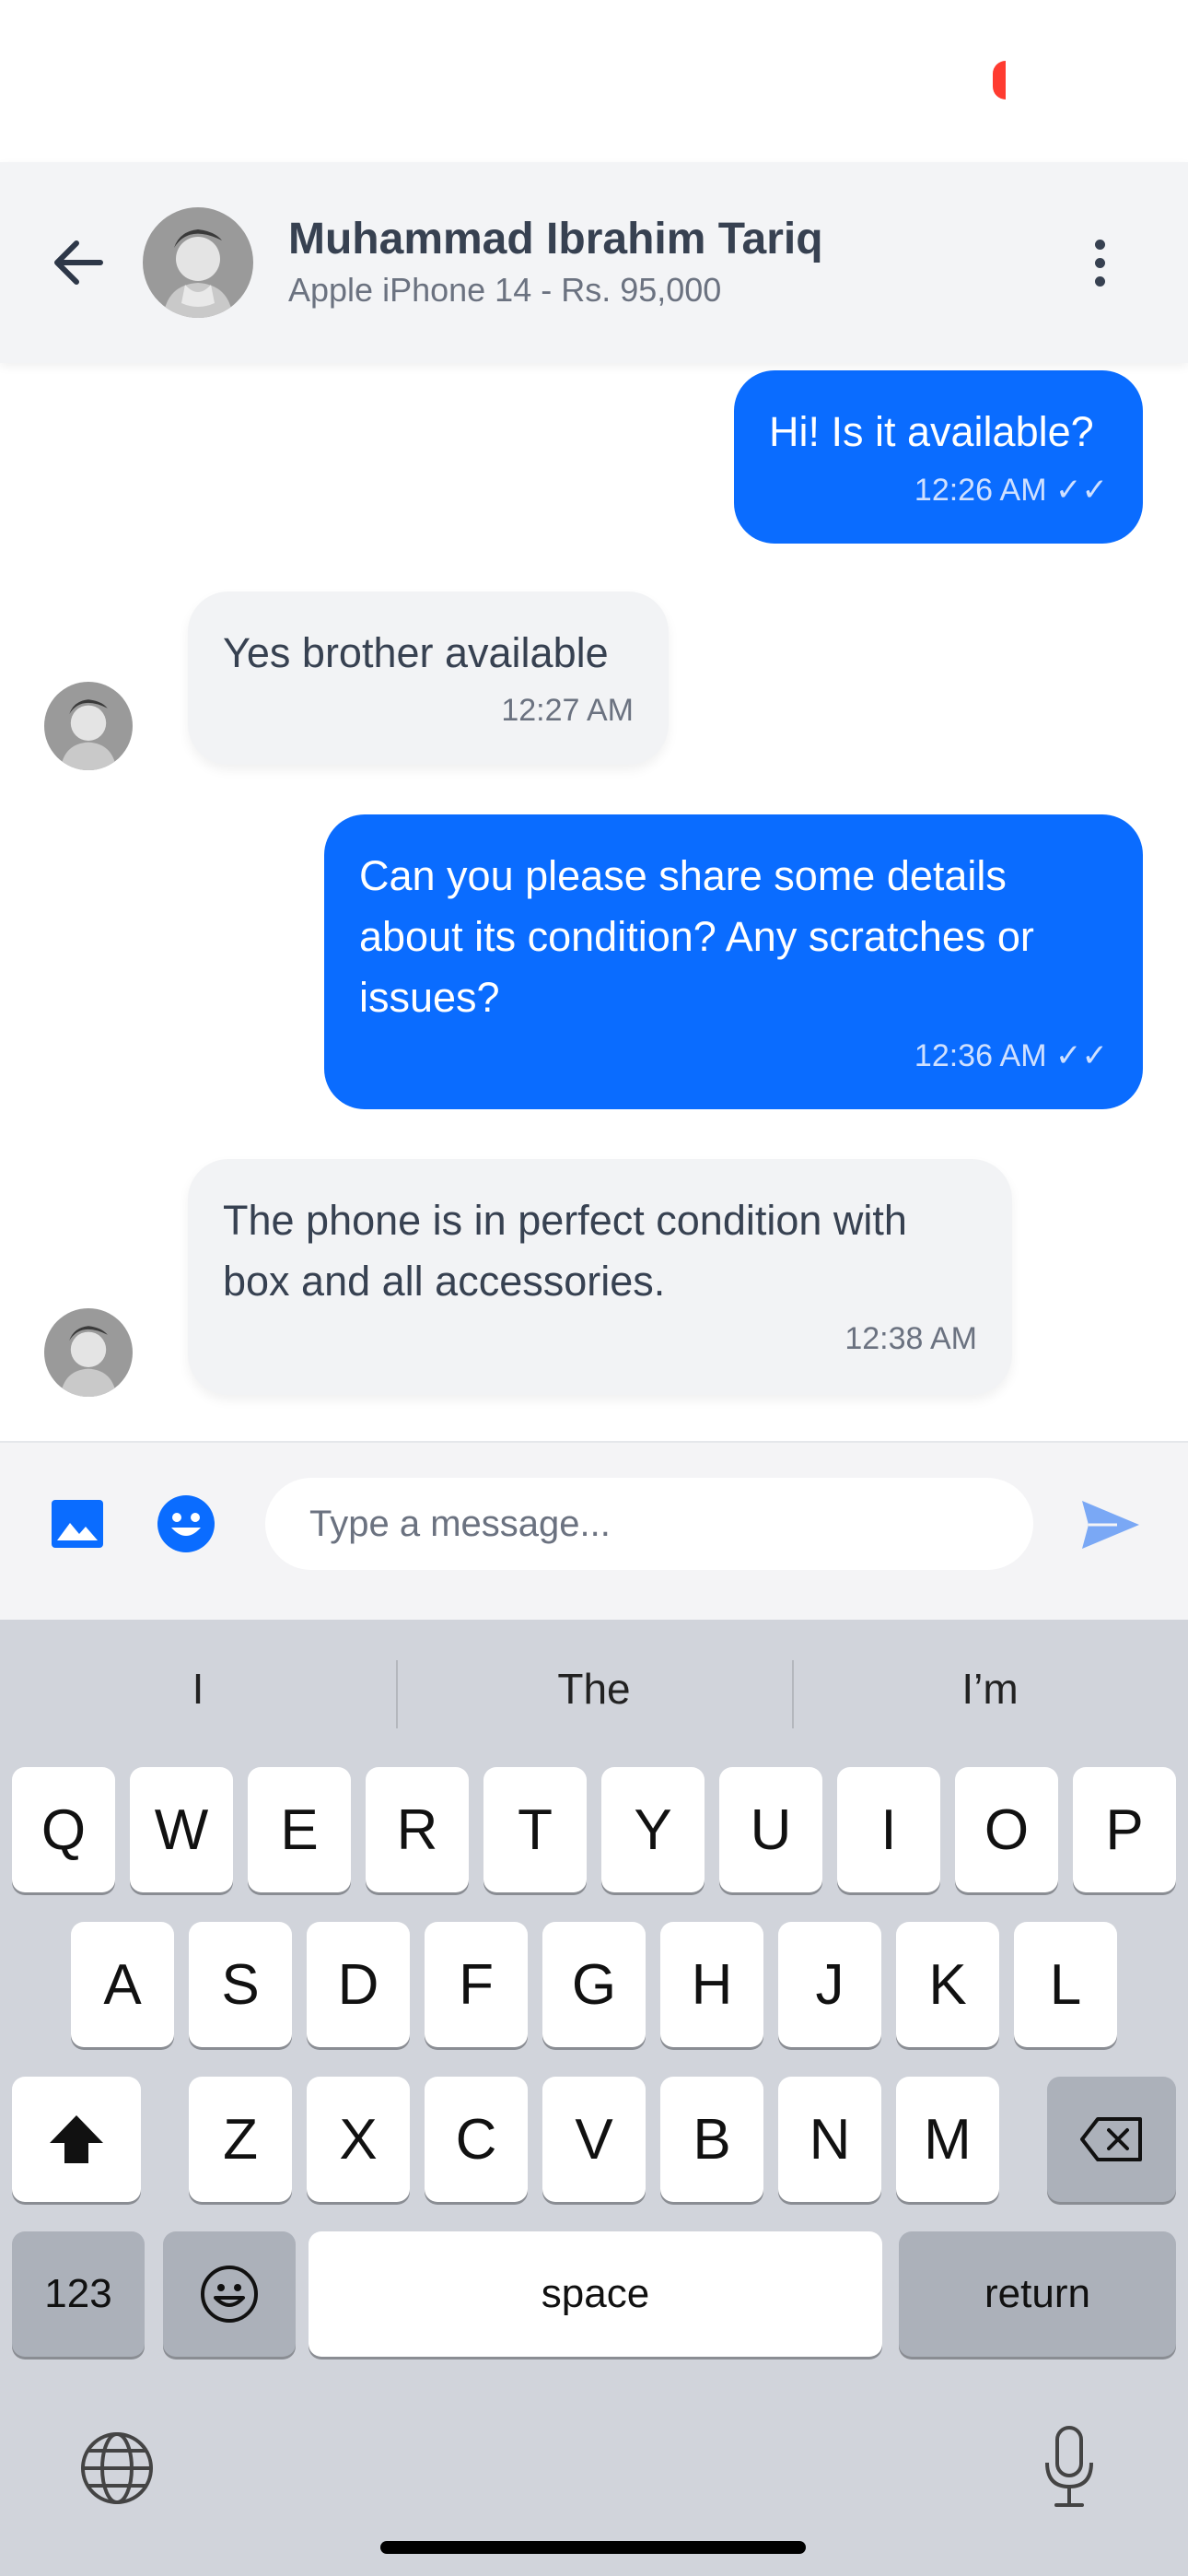 This screenshot has width=1188, height=2576. Describe the element at coordinates (770, 1829) in the screenshot. I see `key-u: U` at that location.